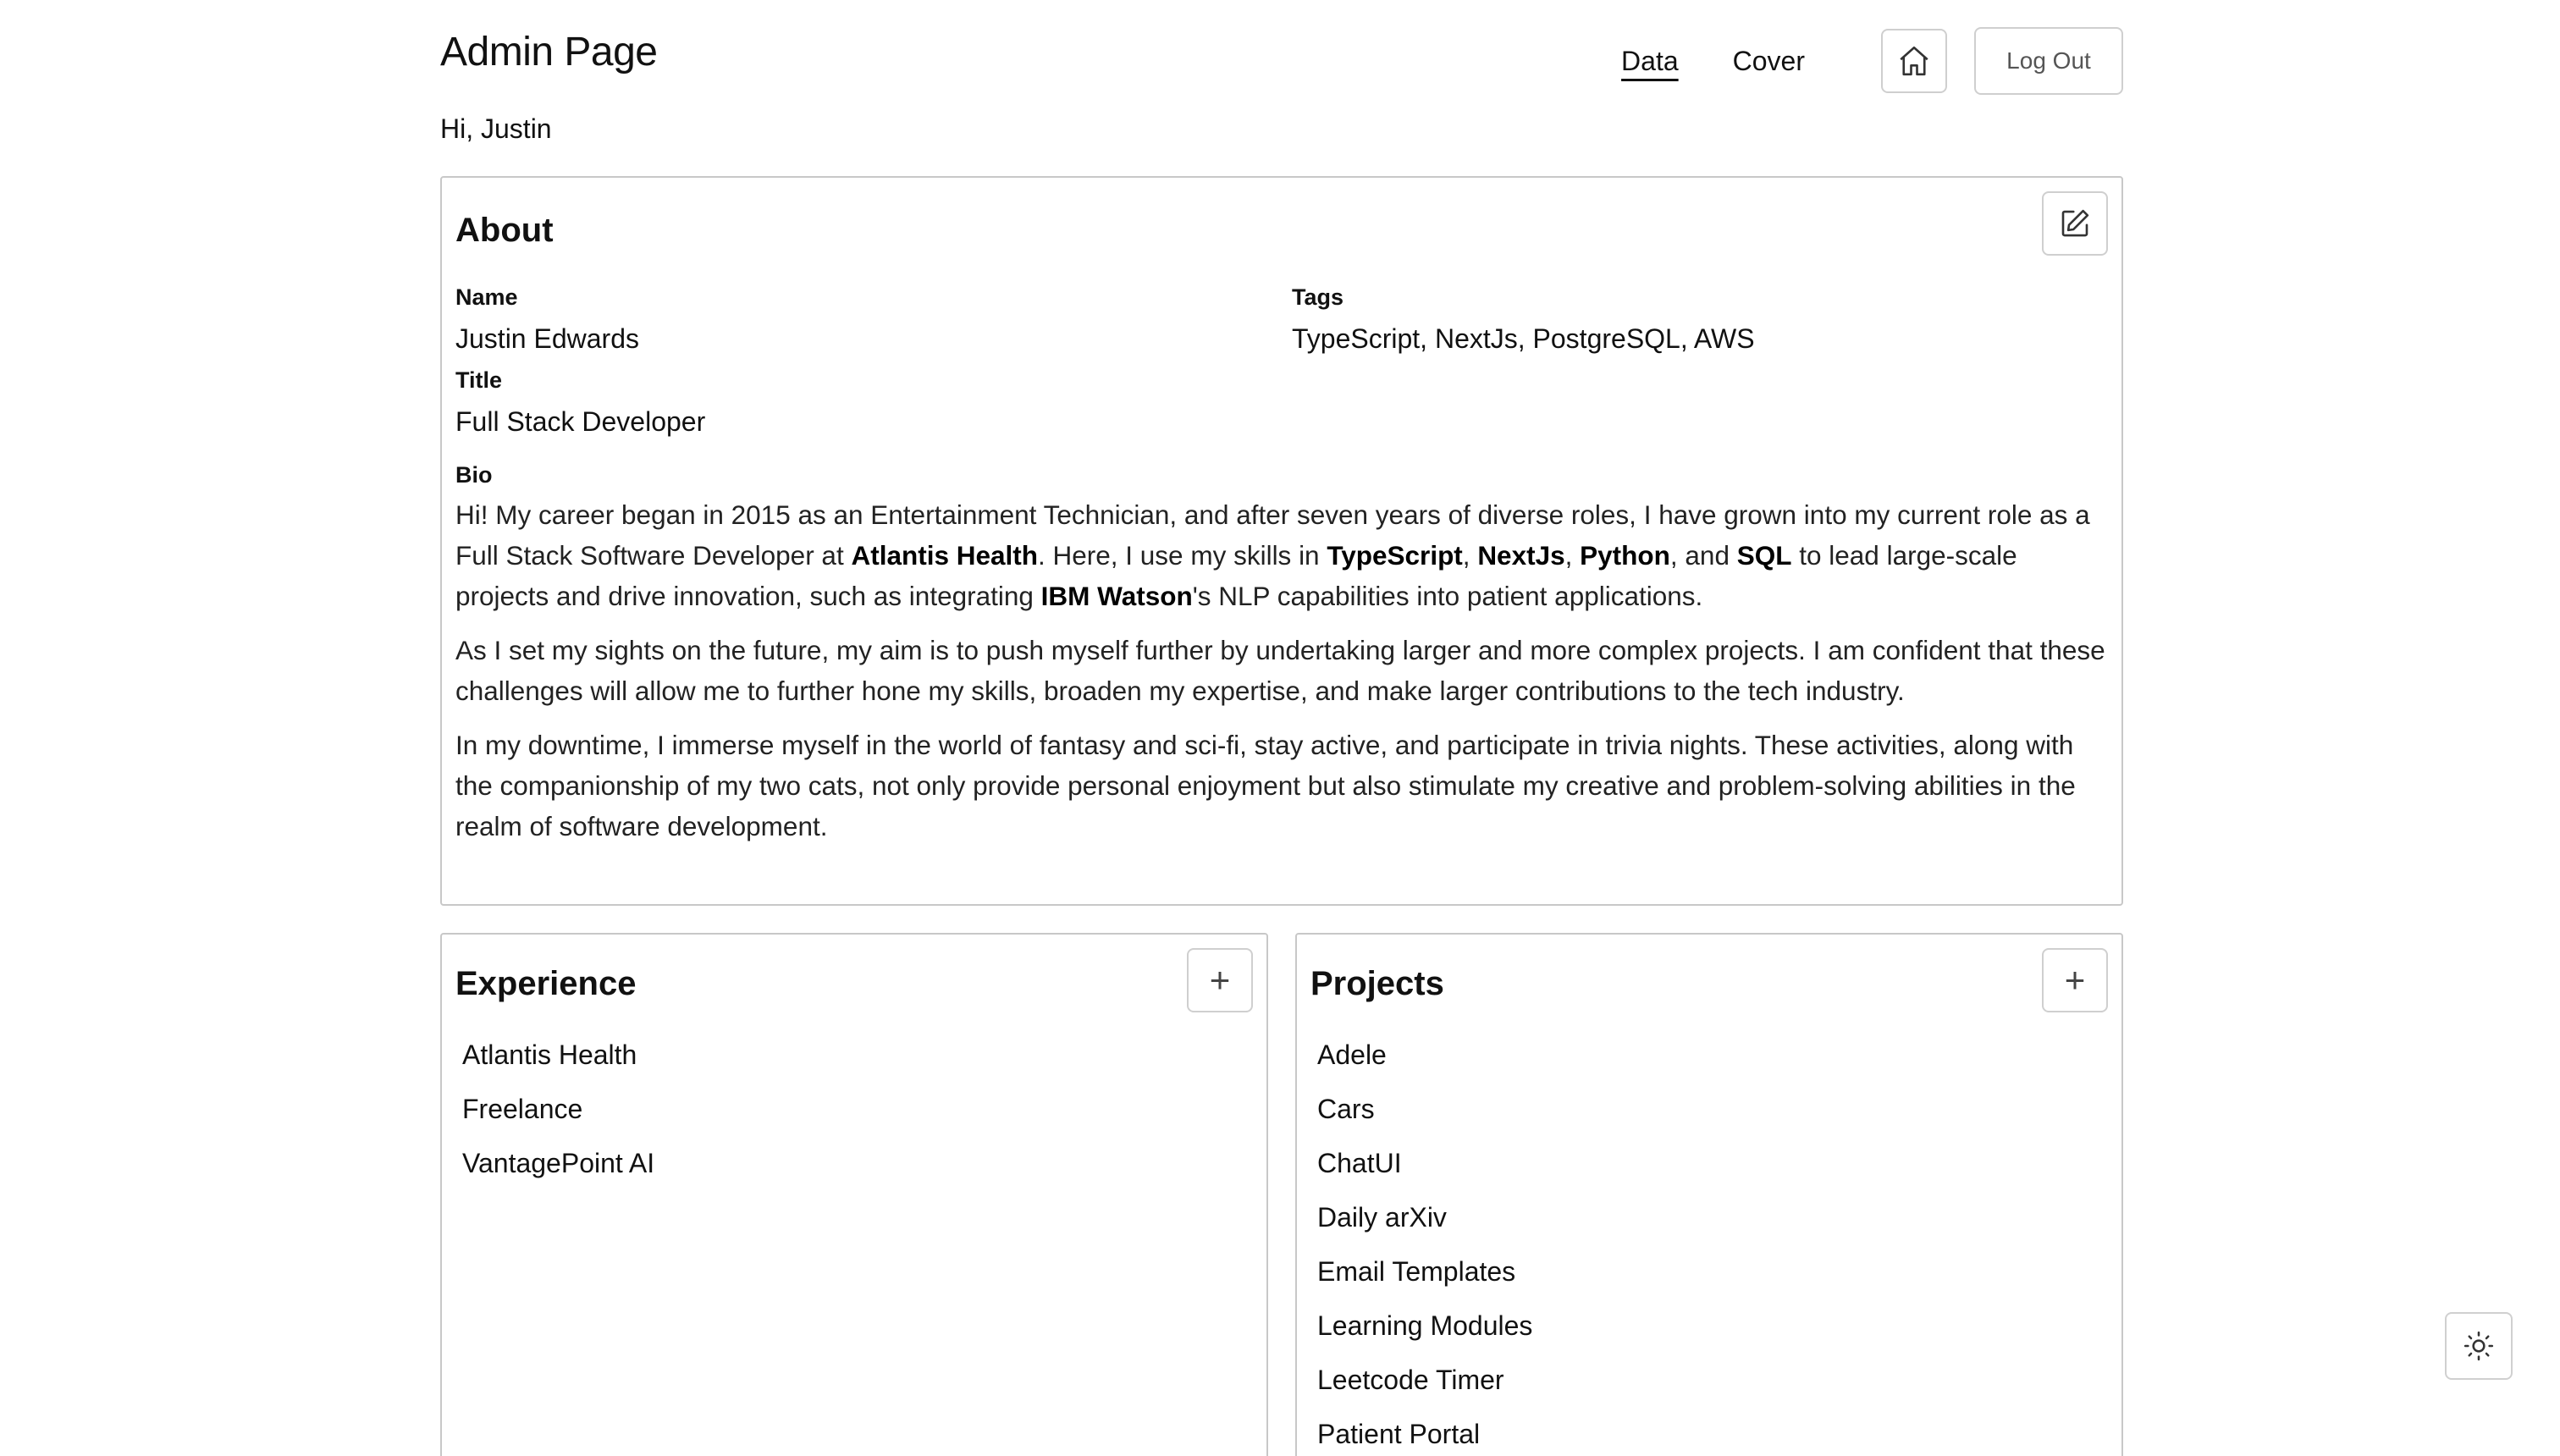  What do you see at coordinates (1424, 1163) in the screenshot?
I see `project-item: ChatUI` at bounding box center [1424, 1163].